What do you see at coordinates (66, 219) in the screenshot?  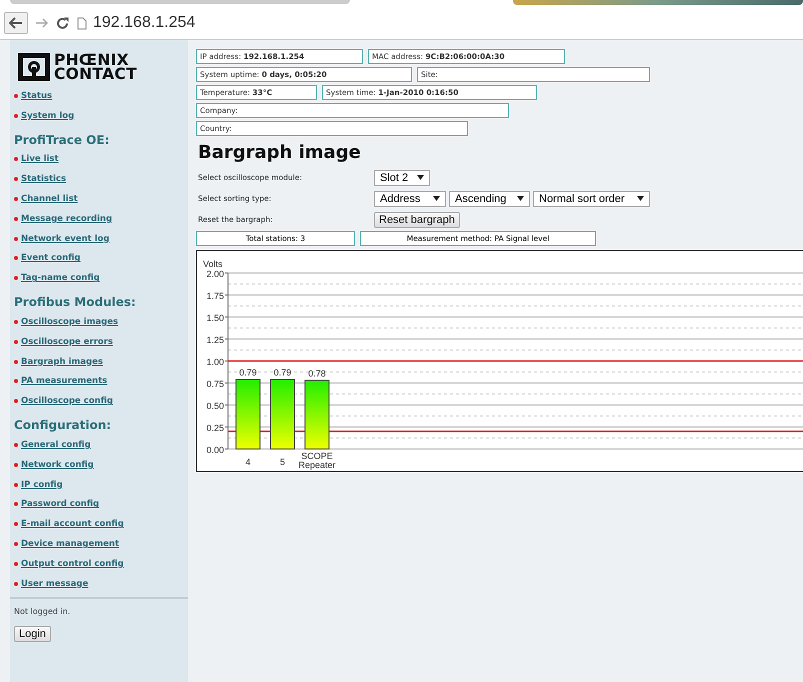 I see `nav-link: Message recording` at bounding box center [66, 219].